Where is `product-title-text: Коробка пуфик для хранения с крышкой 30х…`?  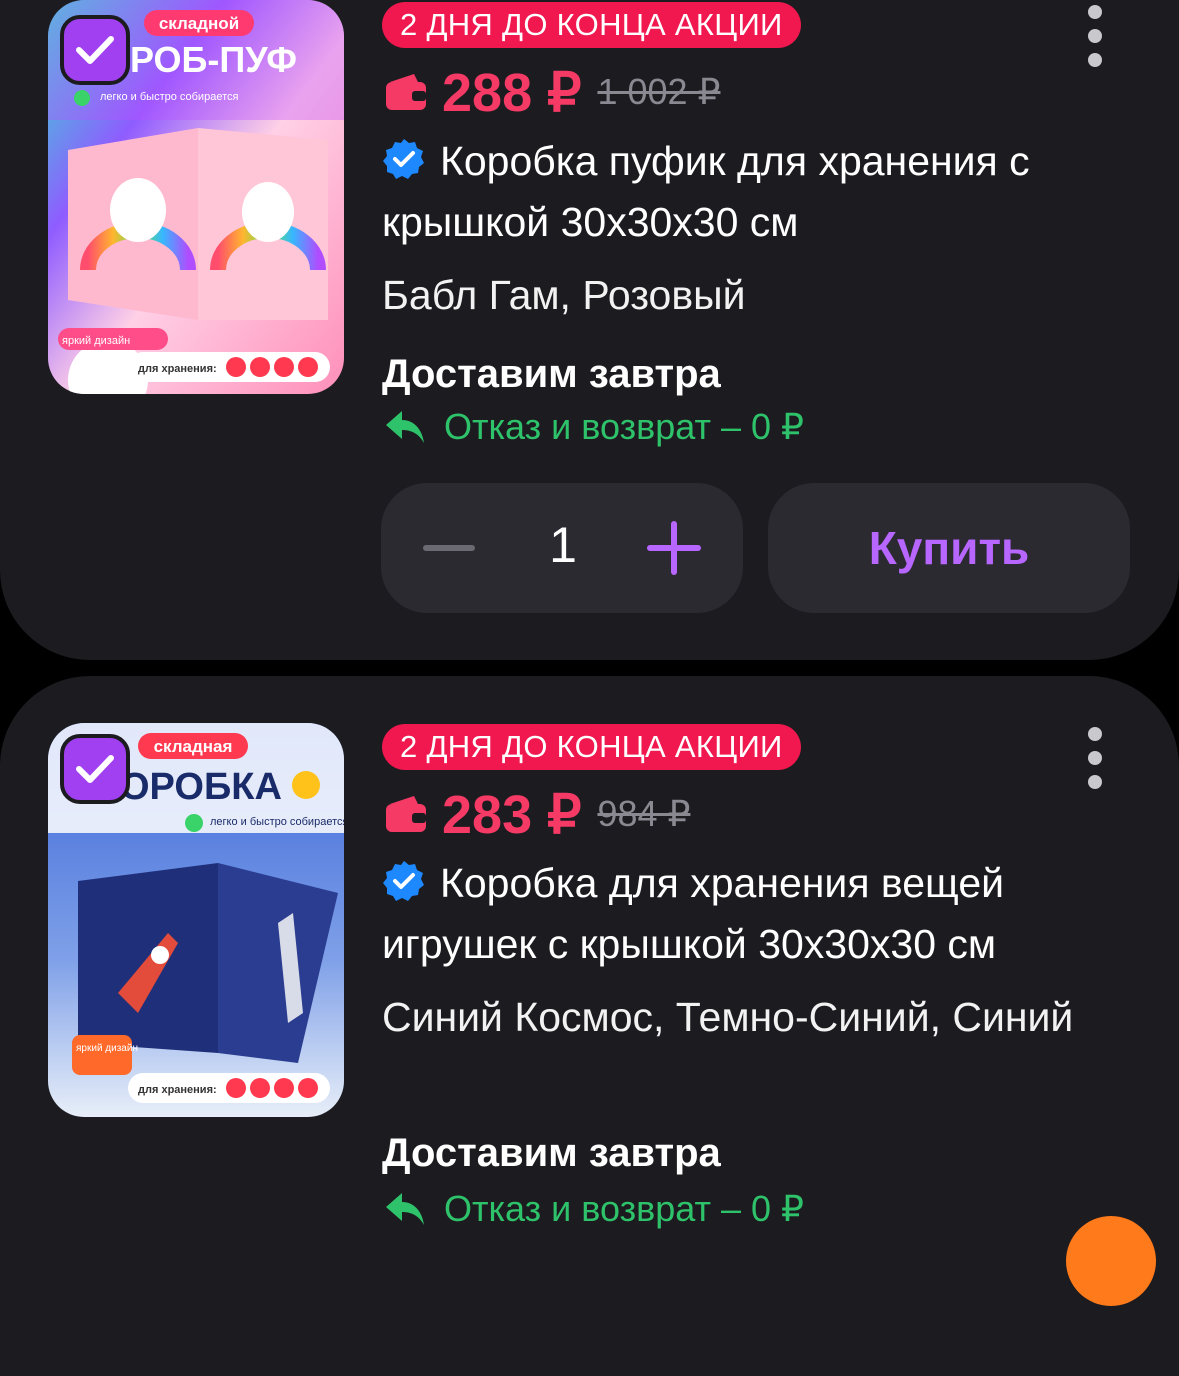
product-title-text: Коробка пуфик для хранения с крышкой 30х… is located at coordinates (706, 191).